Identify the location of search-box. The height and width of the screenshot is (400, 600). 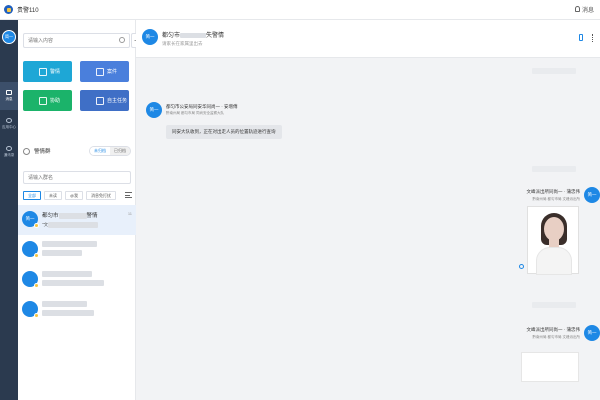
(76, 40).